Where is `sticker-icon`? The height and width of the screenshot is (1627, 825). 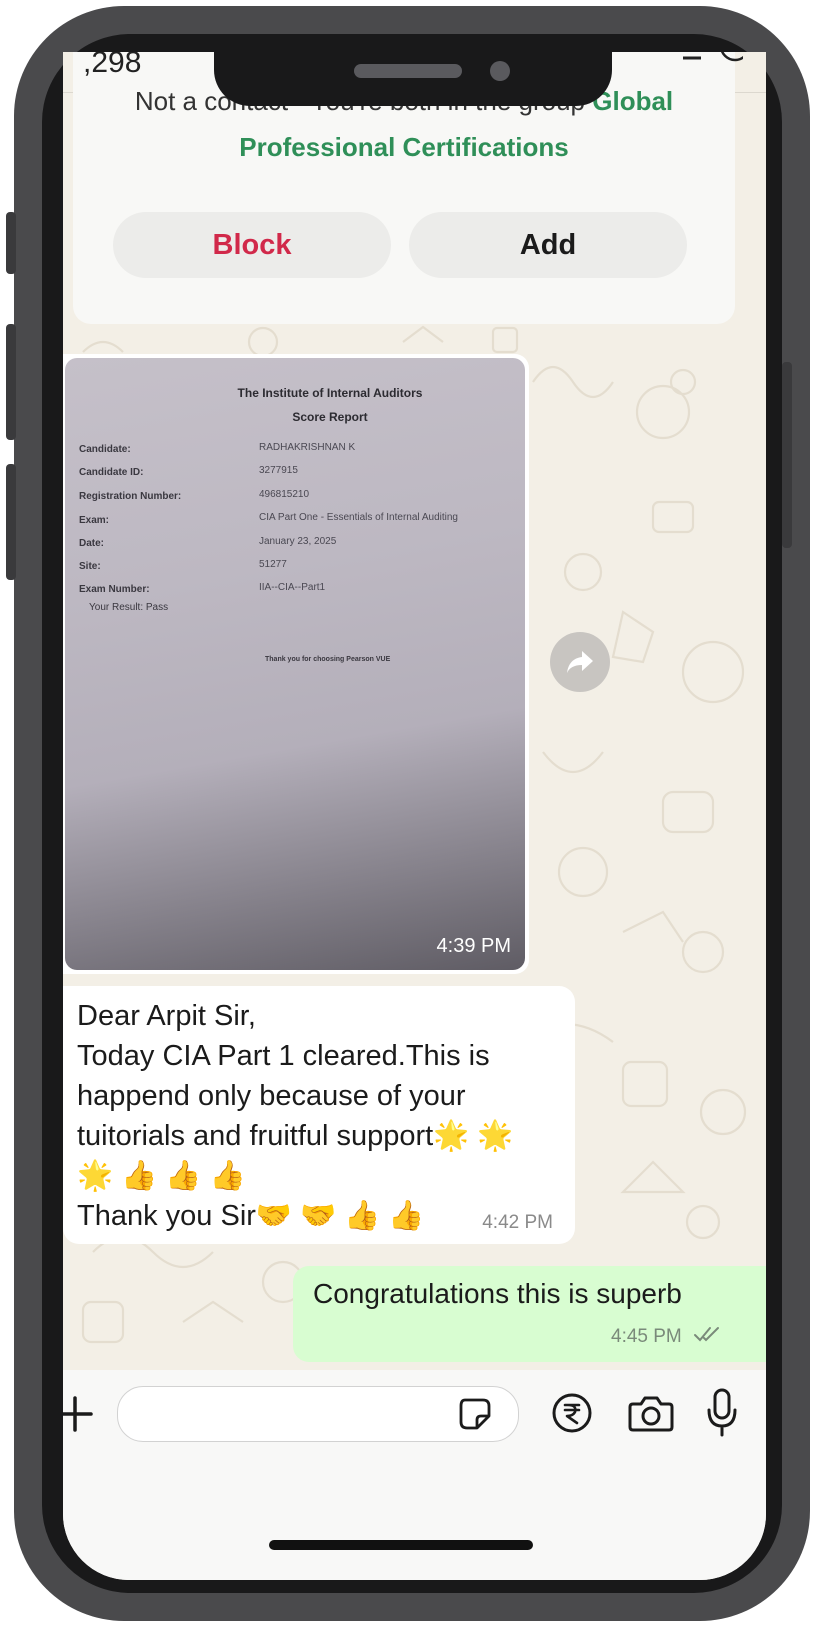 sticker-icon is located at coordinates (475, 1414).